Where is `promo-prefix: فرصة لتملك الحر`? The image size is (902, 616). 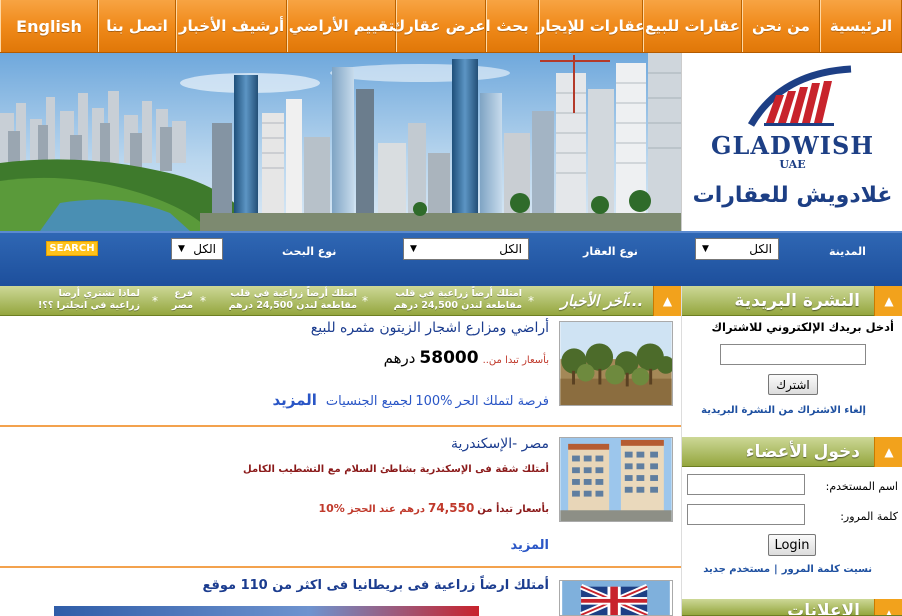
promo-prefix: فرصة لتملك الحر is located at coordinates (502, 401).